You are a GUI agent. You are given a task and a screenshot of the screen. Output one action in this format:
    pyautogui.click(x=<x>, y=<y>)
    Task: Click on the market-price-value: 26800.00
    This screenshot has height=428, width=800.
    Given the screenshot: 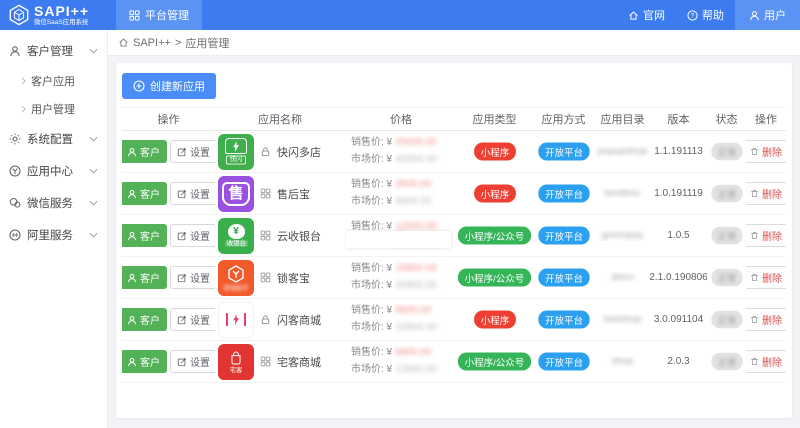 What is the action you would take?
    pyautogui.click(x=416, y=285)
    